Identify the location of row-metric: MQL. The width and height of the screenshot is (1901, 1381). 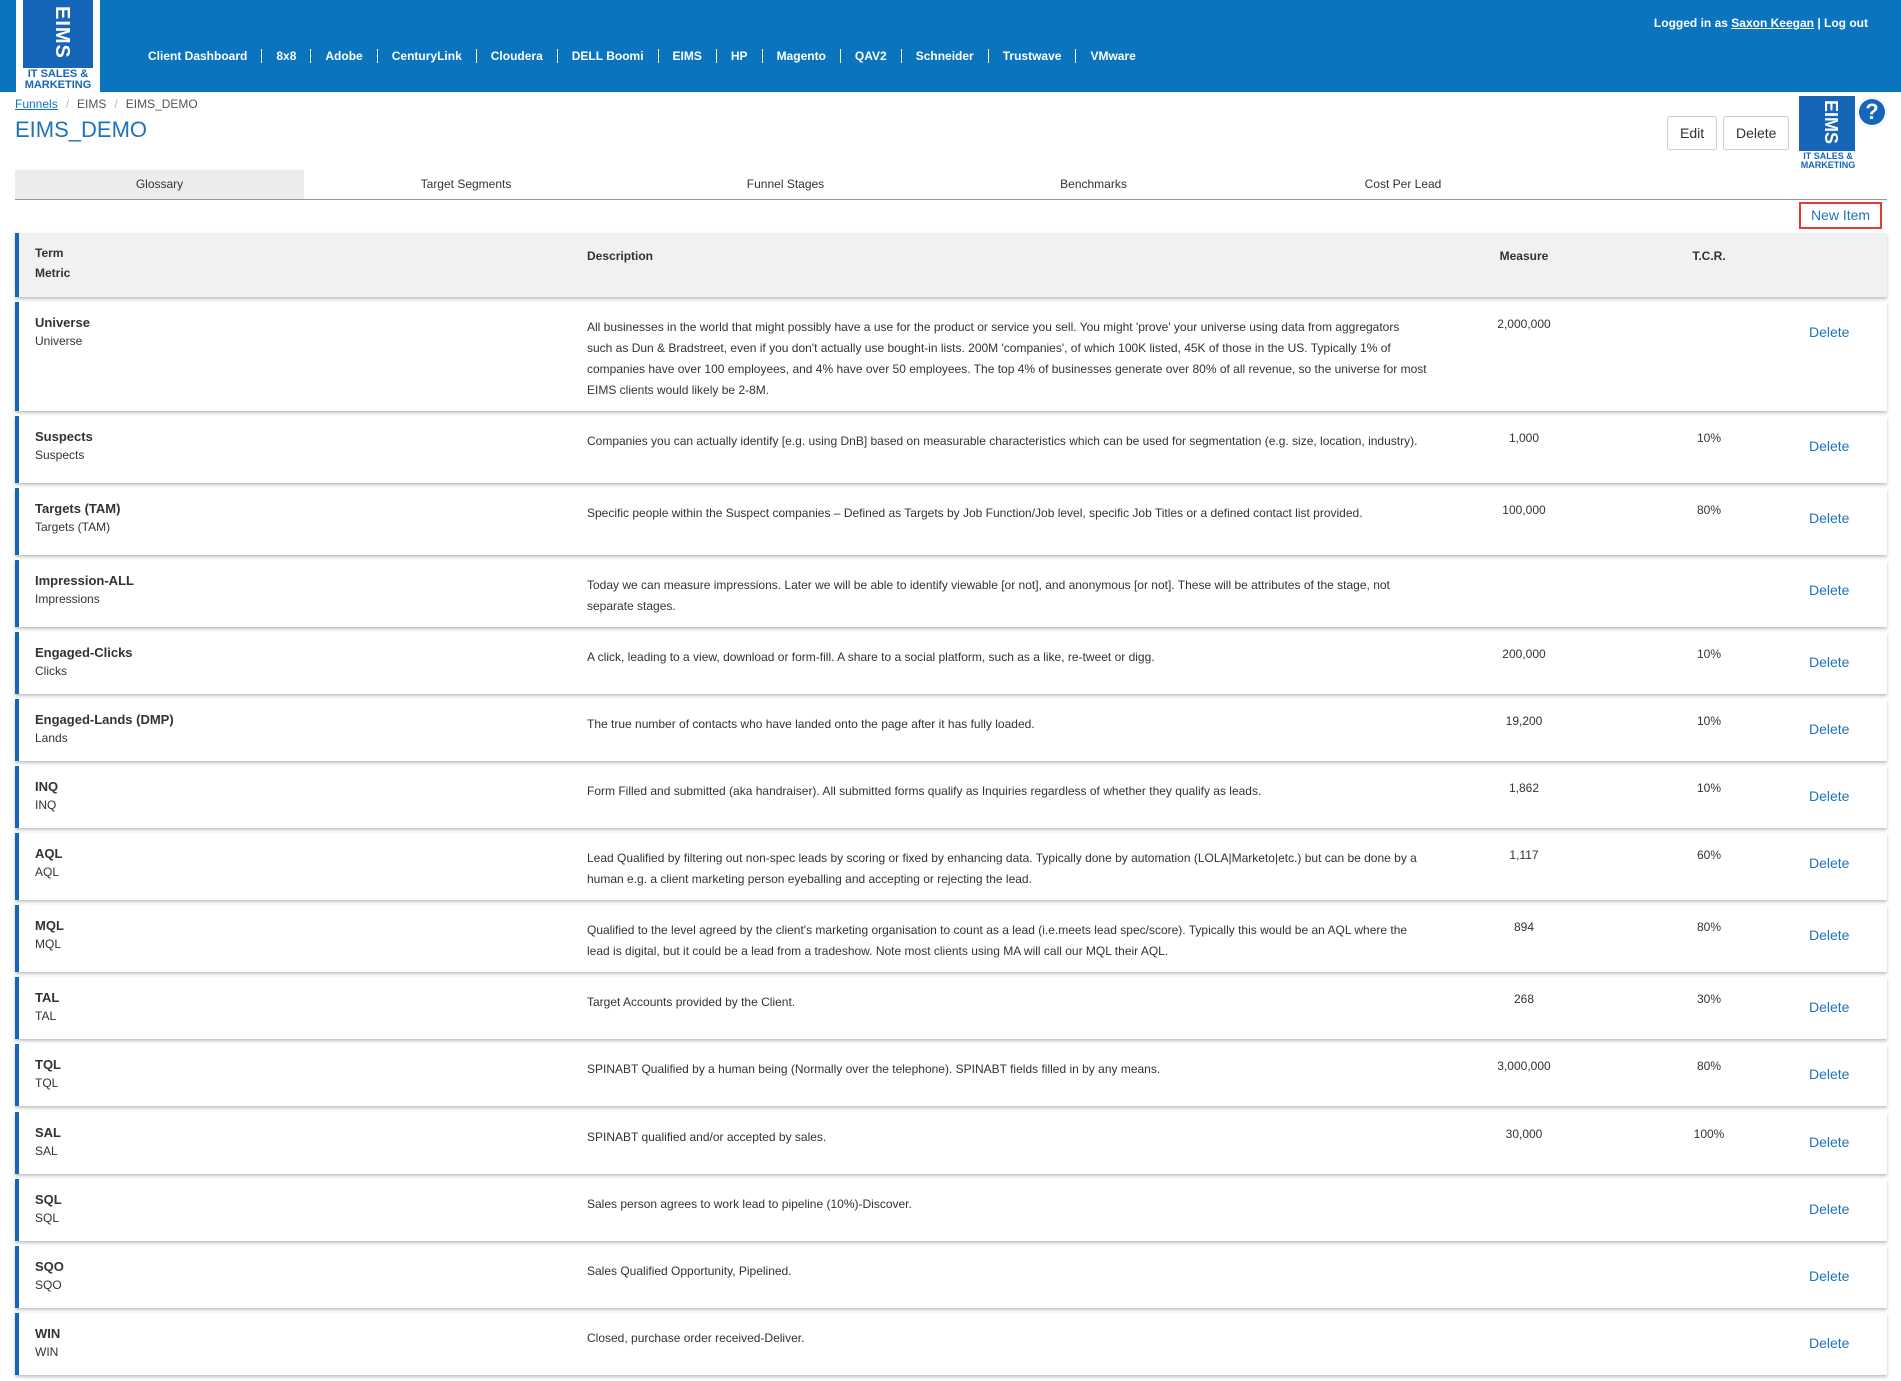
(48, 944).